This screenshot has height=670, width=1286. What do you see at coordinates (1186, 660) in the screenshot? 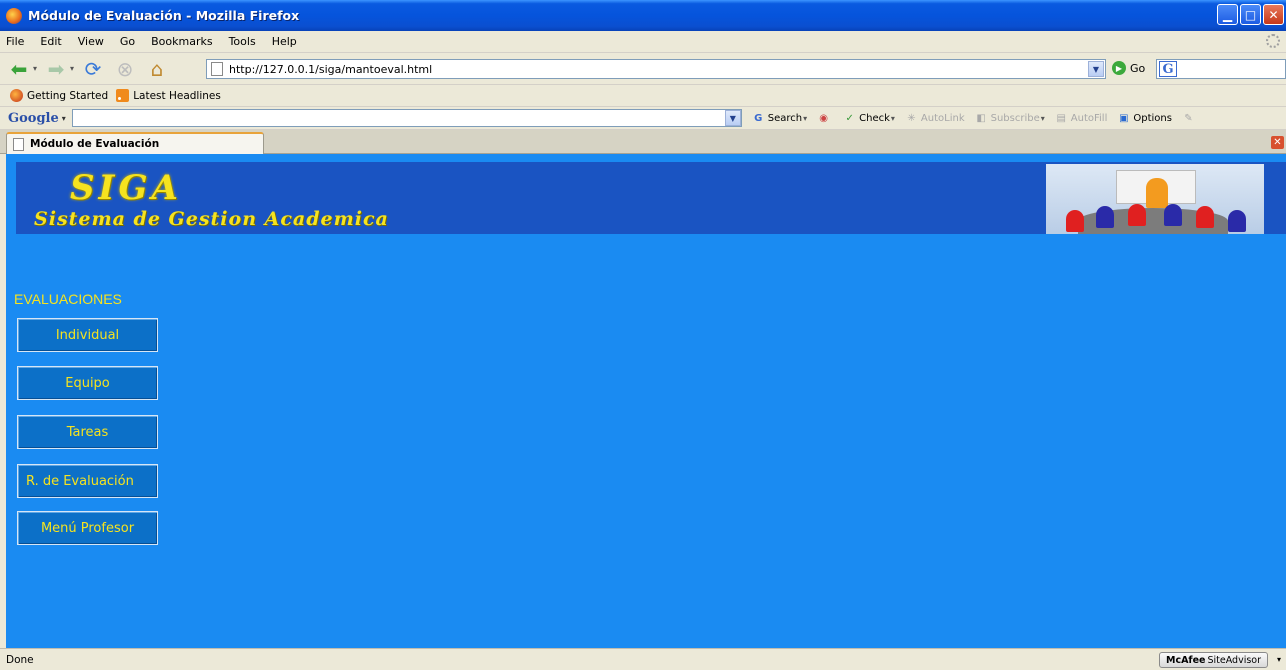
I see `addon-brand: McAfee` at bounding box center [1186, 660].